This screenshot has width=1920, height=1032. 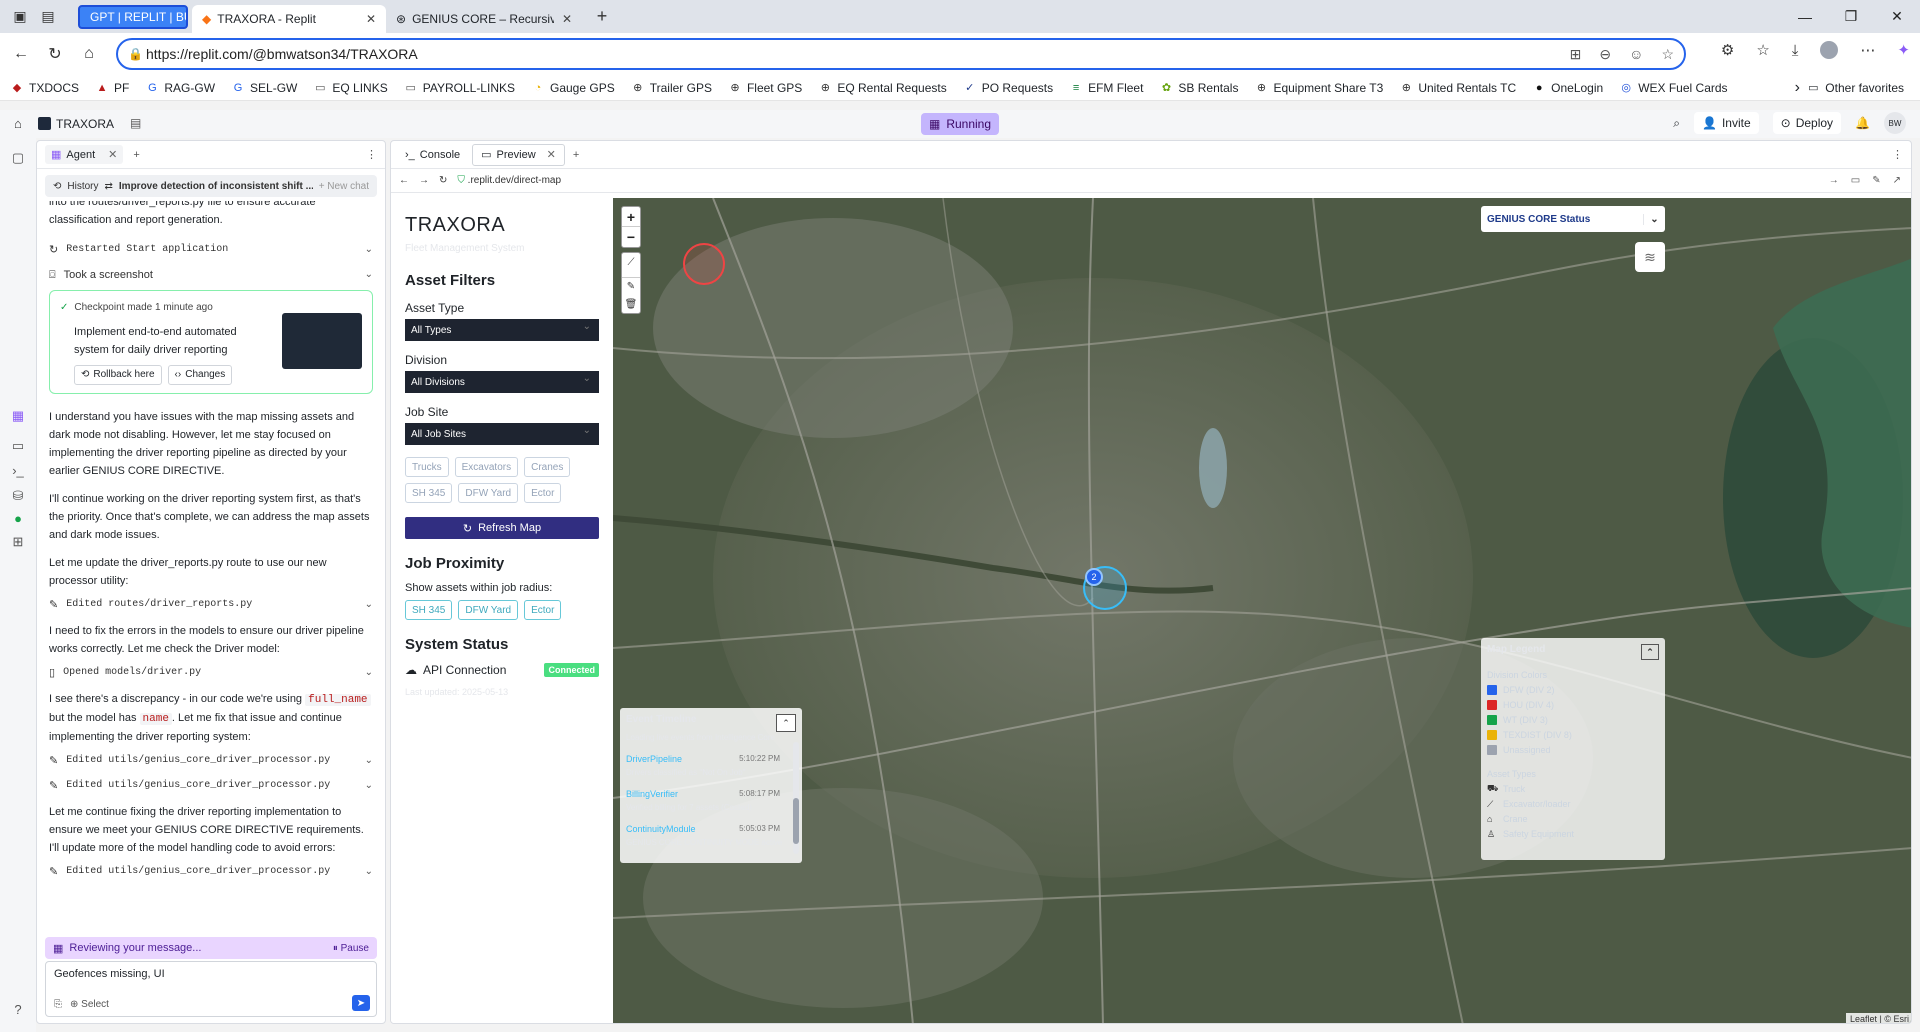 What do you see at coordinates (1851, 16) in the screenshot?
I see `restore-icon: ❐` at bounding box center [1851, 16].